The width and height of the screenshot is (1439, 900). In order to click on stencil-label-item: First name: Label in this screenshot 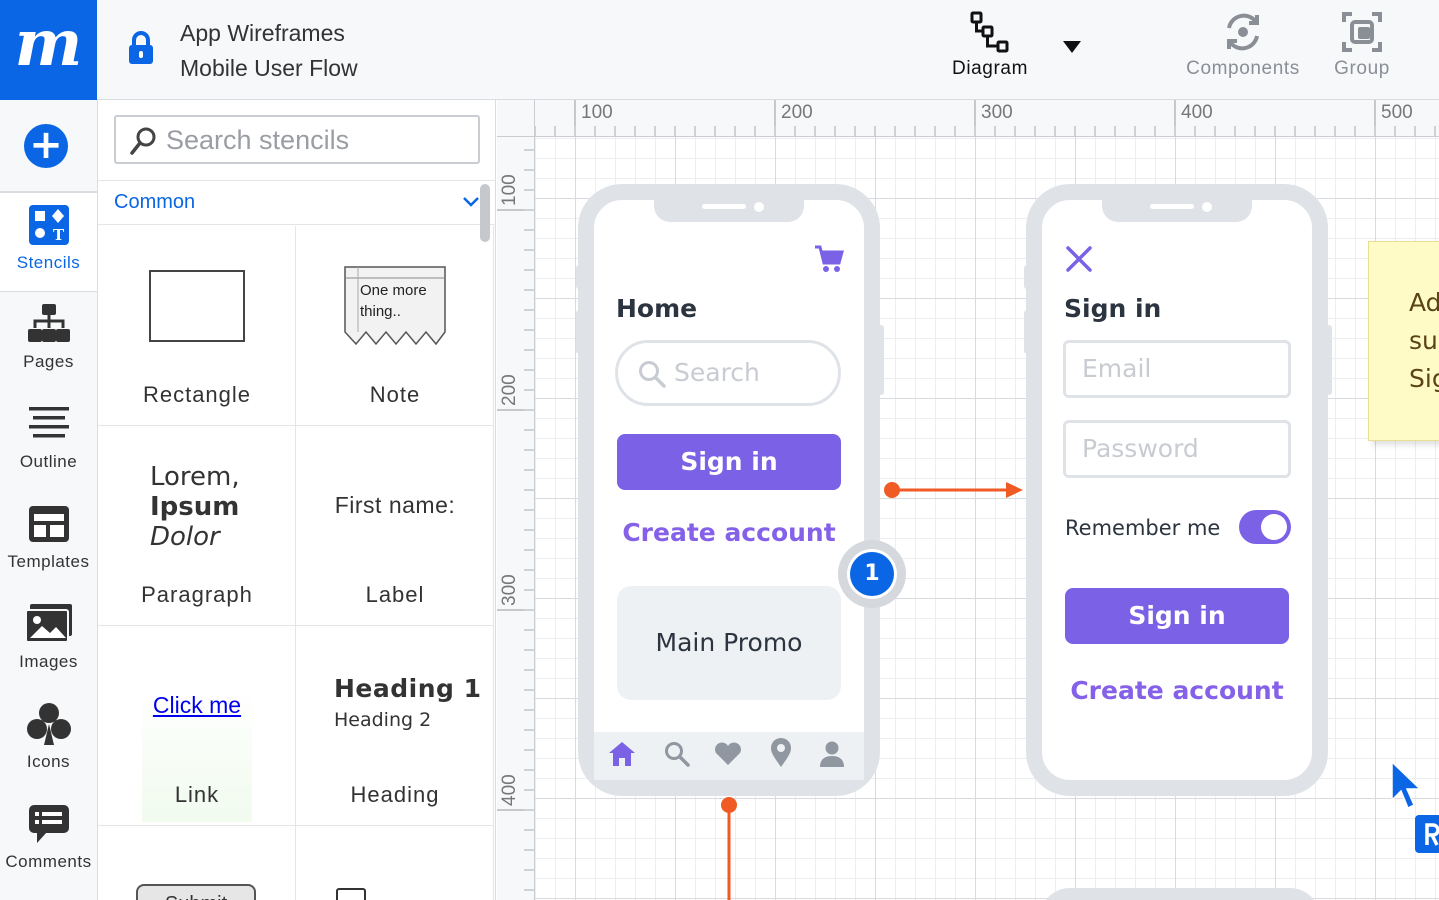, I will do `click(395, 526)`.